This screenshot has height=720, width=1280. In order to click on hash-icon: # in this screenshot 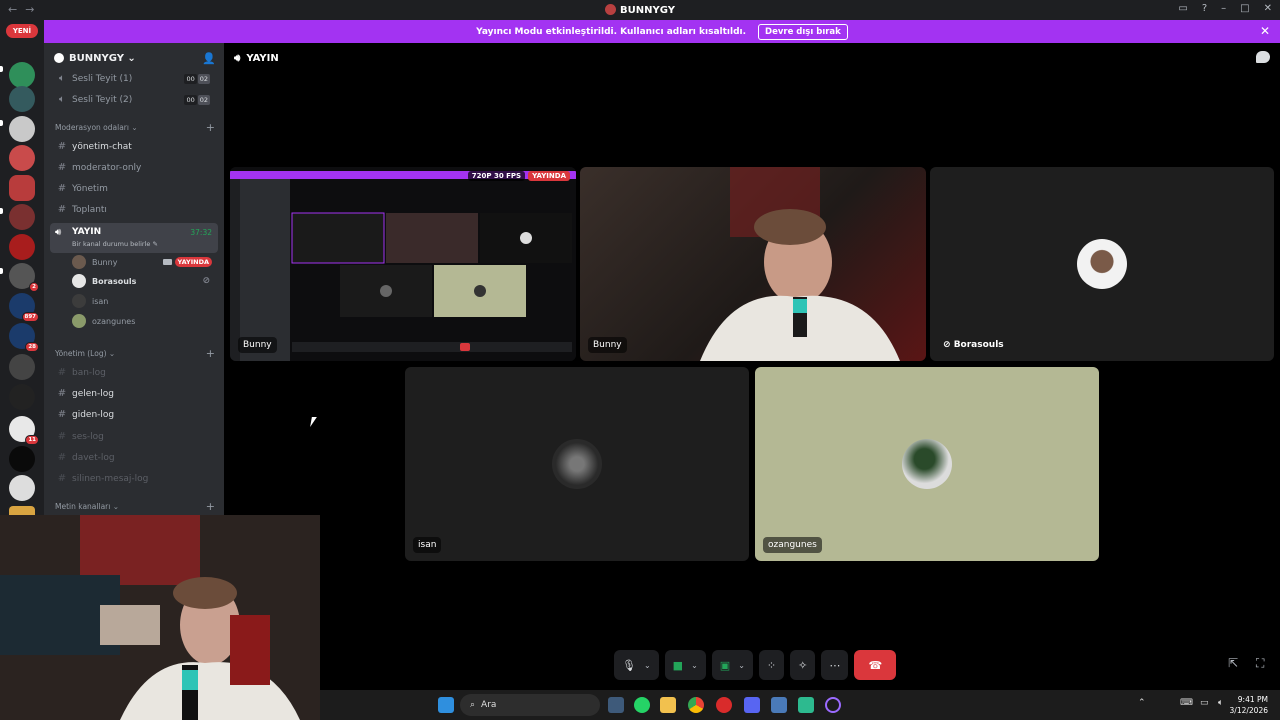, I will do `click(62, 393)`.